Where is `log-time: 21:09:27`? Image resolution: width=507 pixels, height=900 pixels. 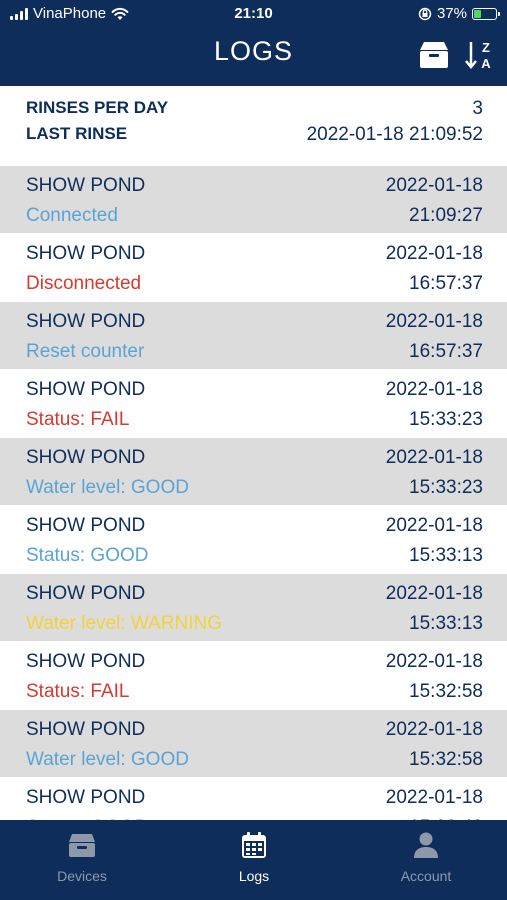
log-time: 21:09:27 is located at coordinates (446, 215).